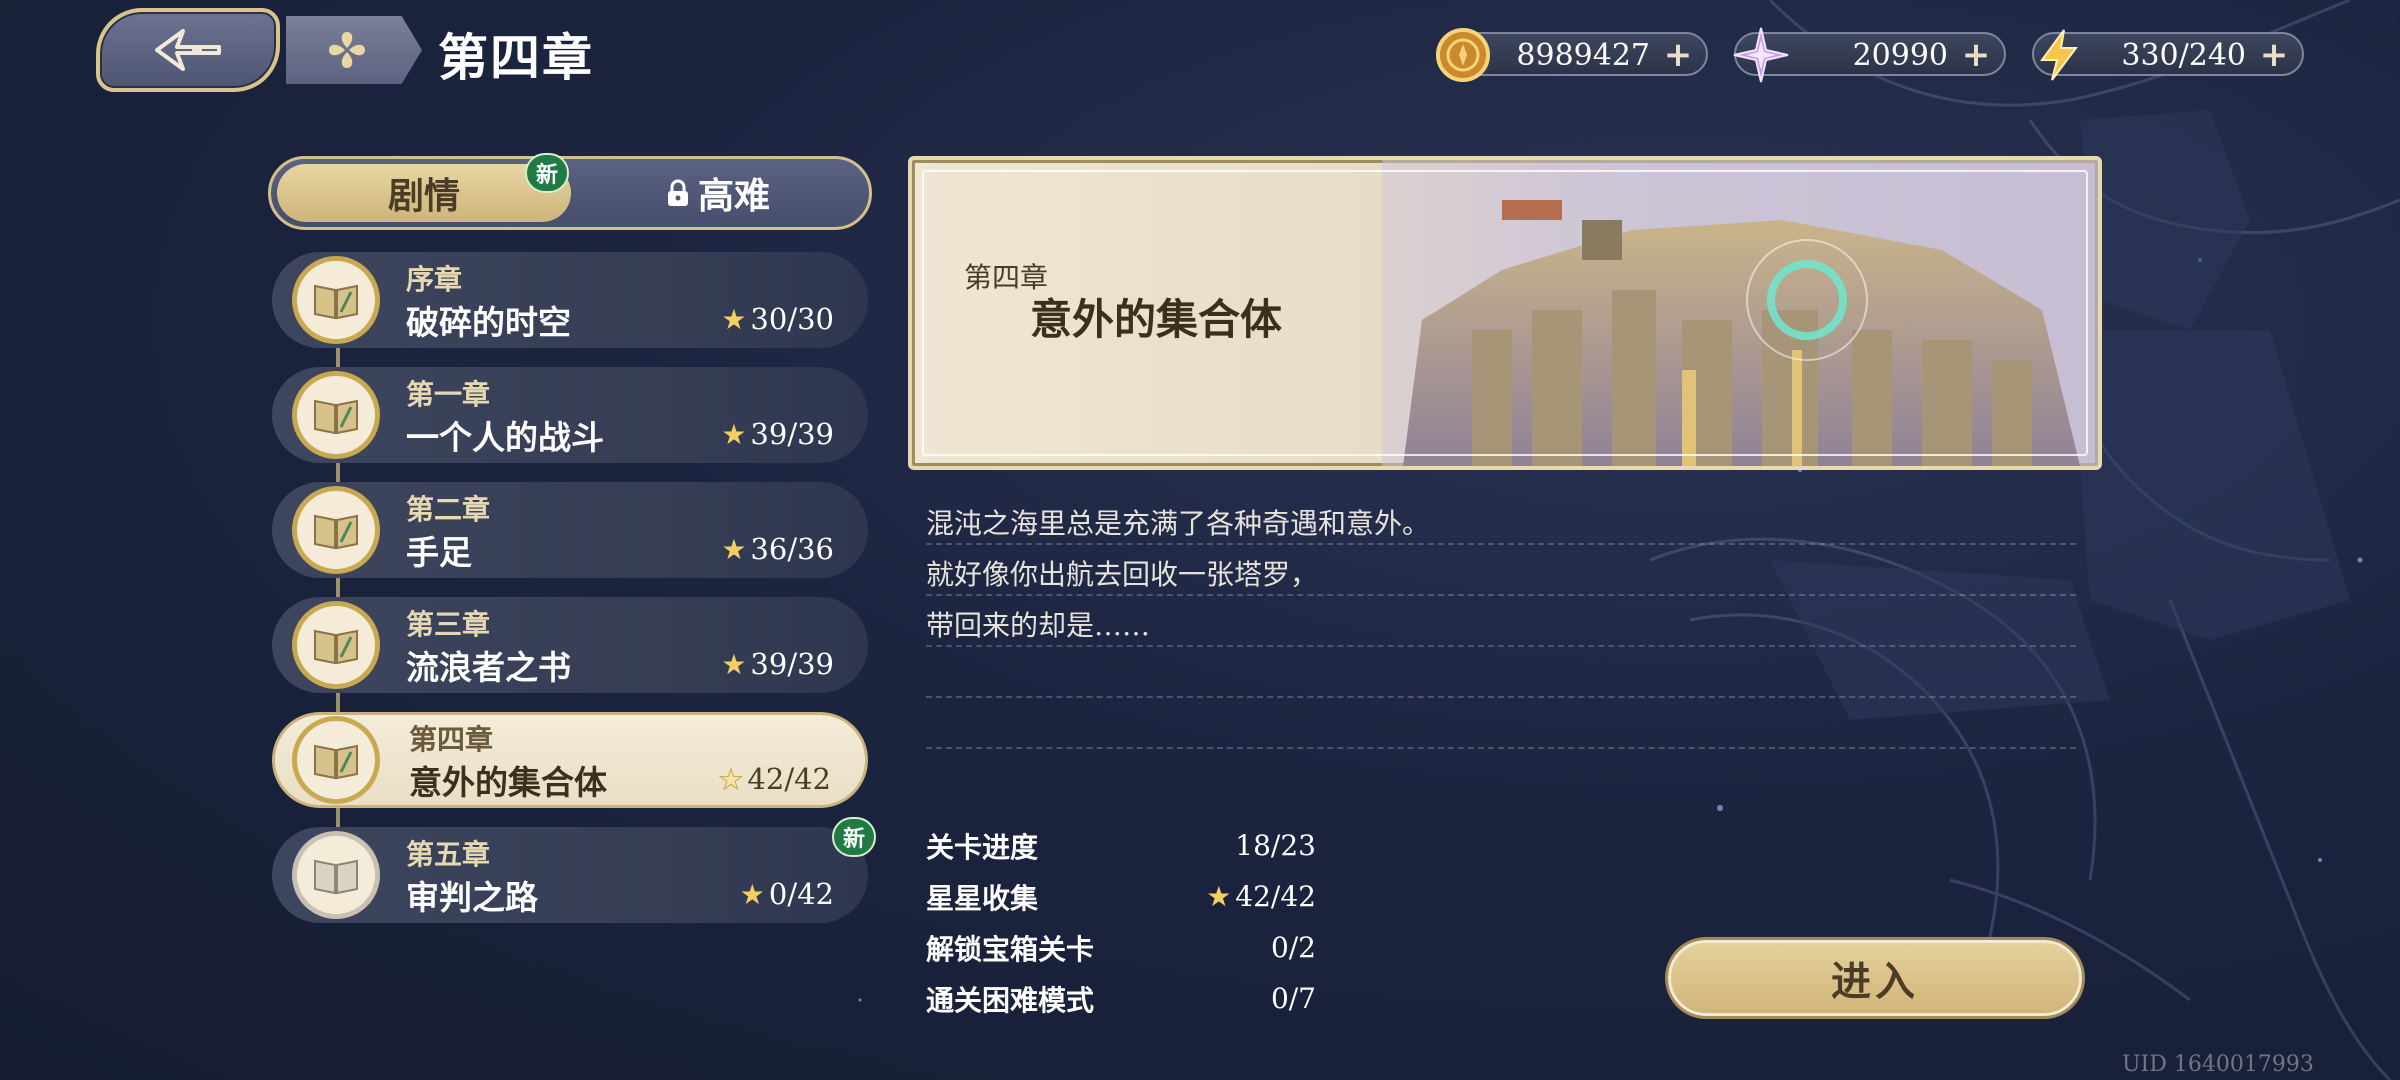 The image size is (2400, 1080). Describe the element at coordinates (1293, 998) in the screenshot. I see `stat-value: 0/7` at that location.